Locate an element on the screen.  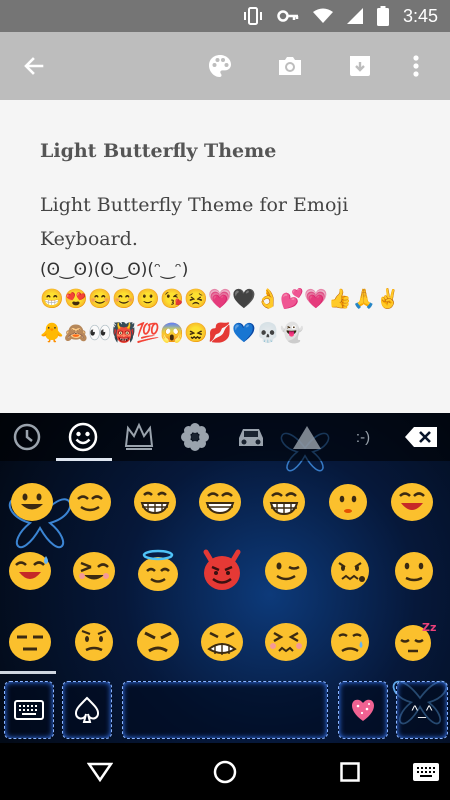
category-smileys is located at coordinates (83, 437).